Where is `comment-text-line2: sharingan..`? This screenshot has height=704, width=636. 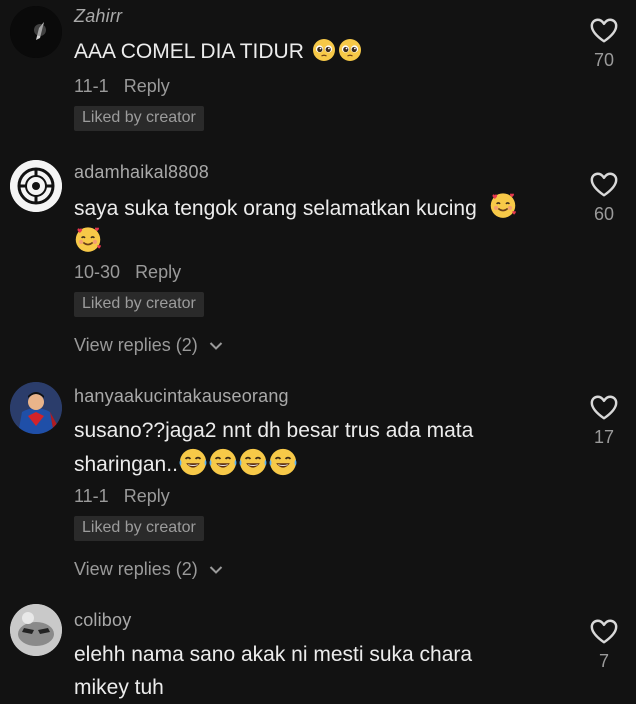
comment-text-line2: sharingan.. is located at coordinates (126, 464).